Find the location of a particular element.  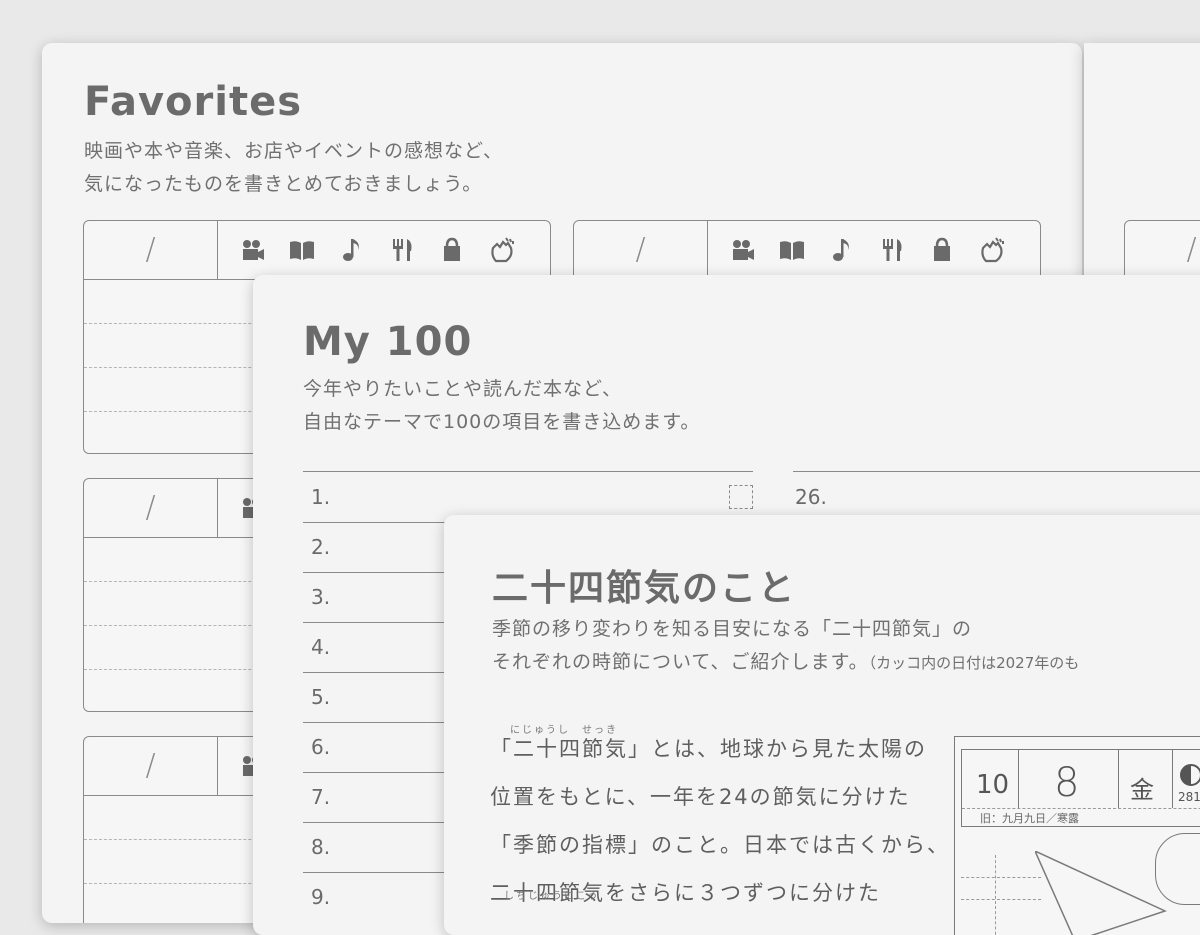

calendar-day-box: 10 8 金 281 旧：九月九日／寒露 is located at coordinates (1080, 788).